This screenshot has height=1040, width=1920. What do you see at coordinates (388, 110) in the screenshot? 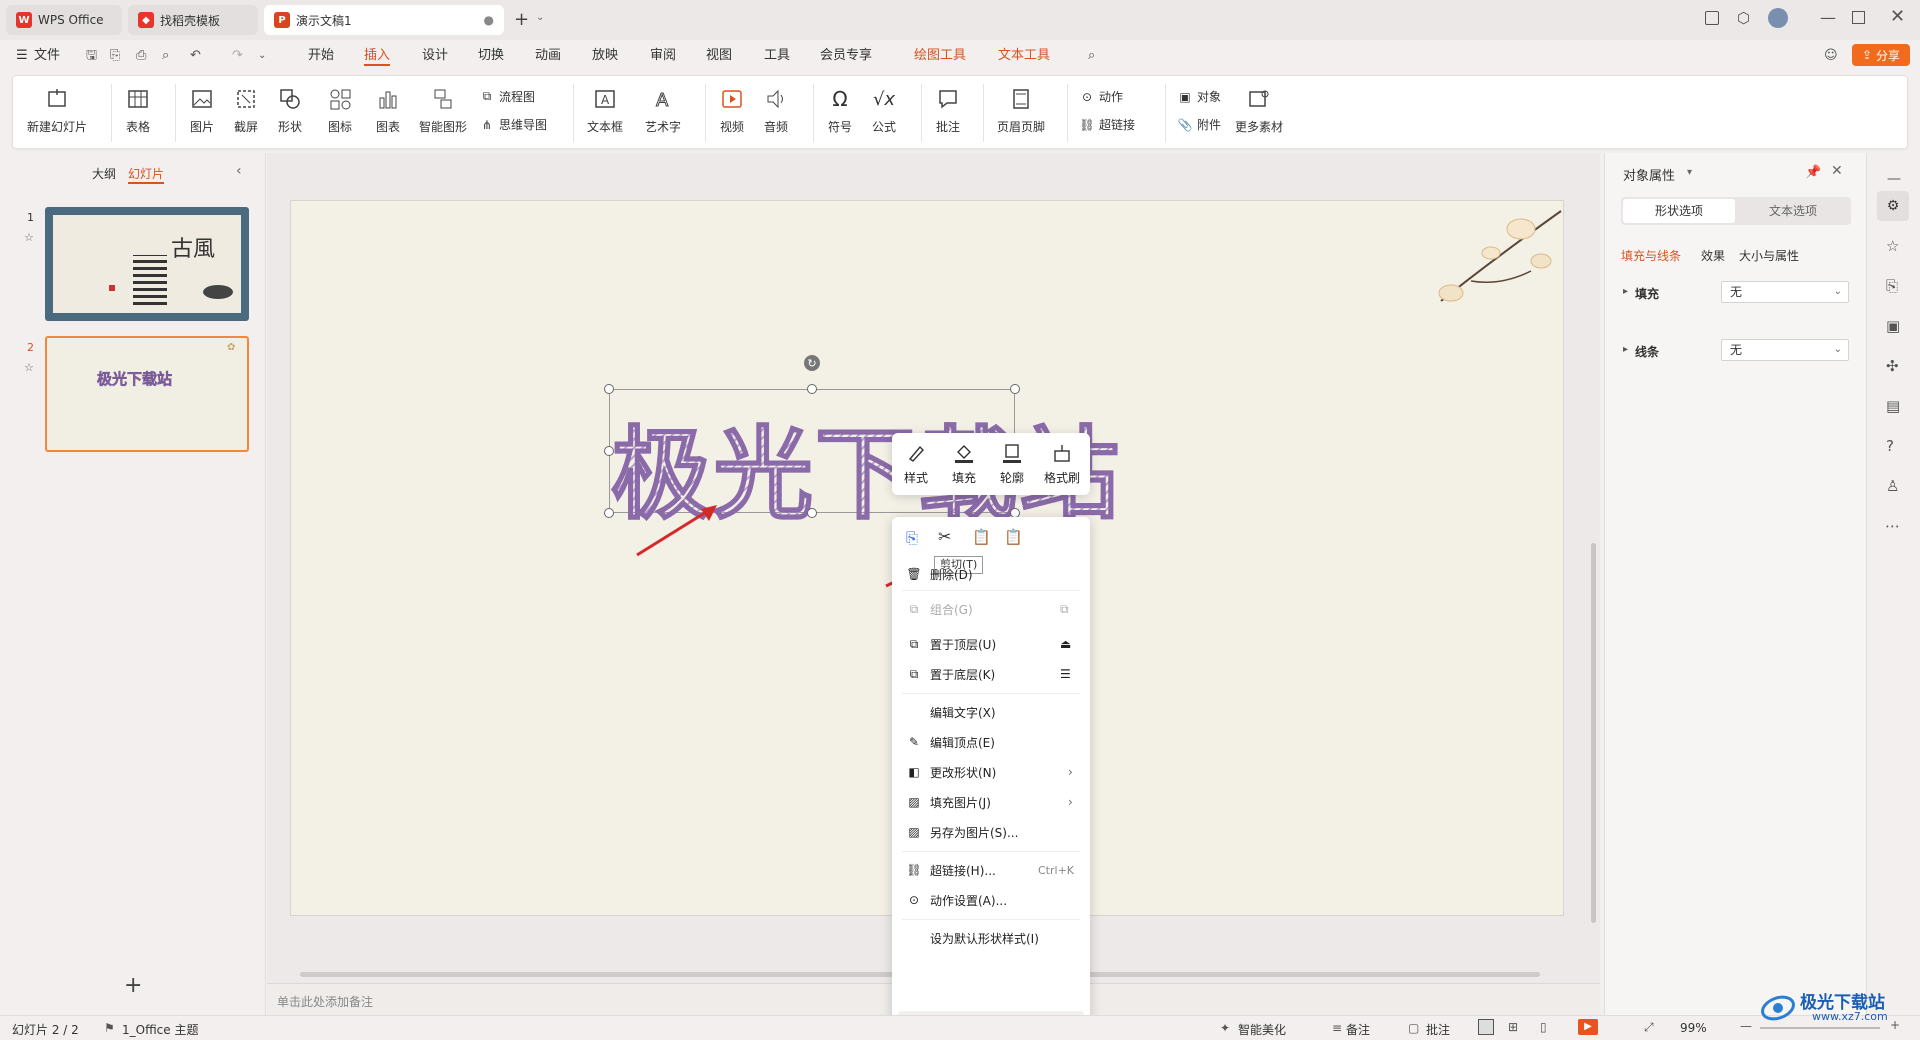
I see `chart-button: 图表` at bounding box center [388, 110].